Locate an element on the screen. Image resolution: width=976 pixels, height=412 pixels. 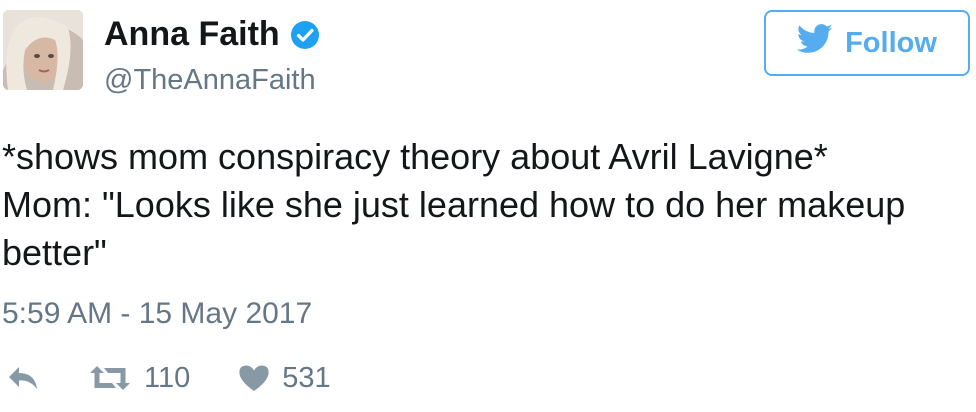
display-name: Anna Faith is located at coordinates (212, 34).